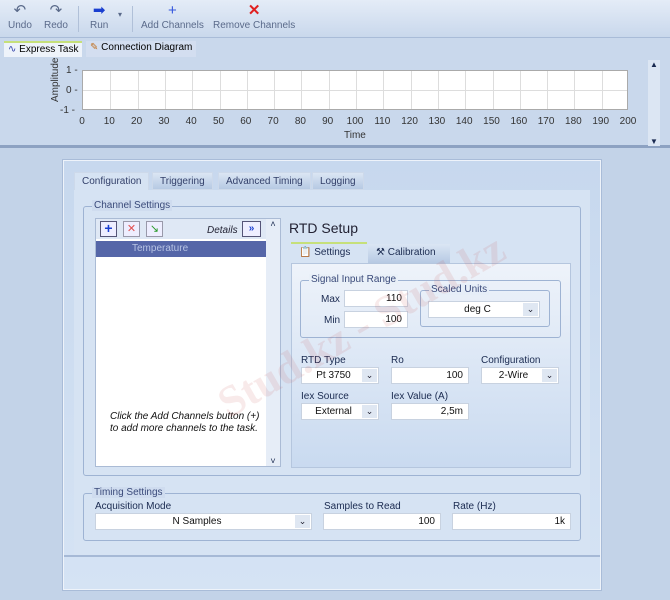 The height and width of the screenshot is (600, 670). I want to click on channel-list-item: Temperature, so click(181, 249).